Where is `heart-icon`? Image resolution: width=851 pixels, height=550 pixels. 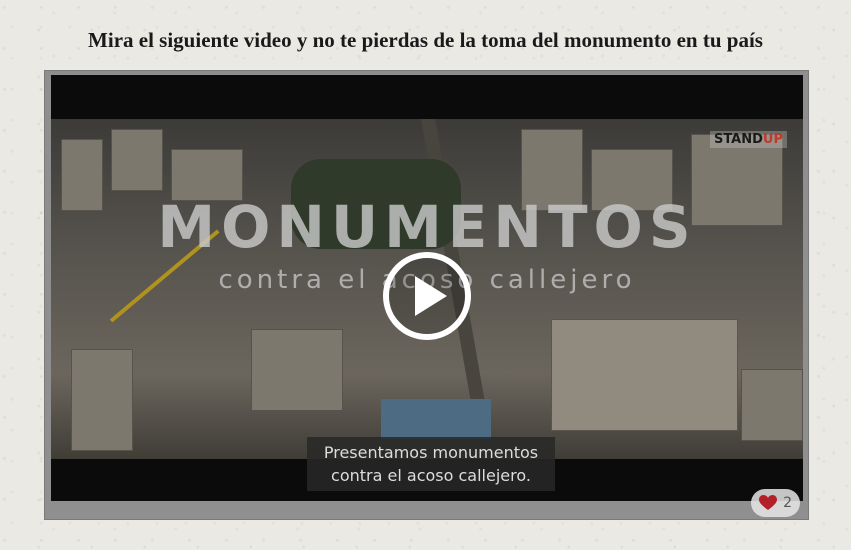 heart-icon is located at coordinates (768, 502).